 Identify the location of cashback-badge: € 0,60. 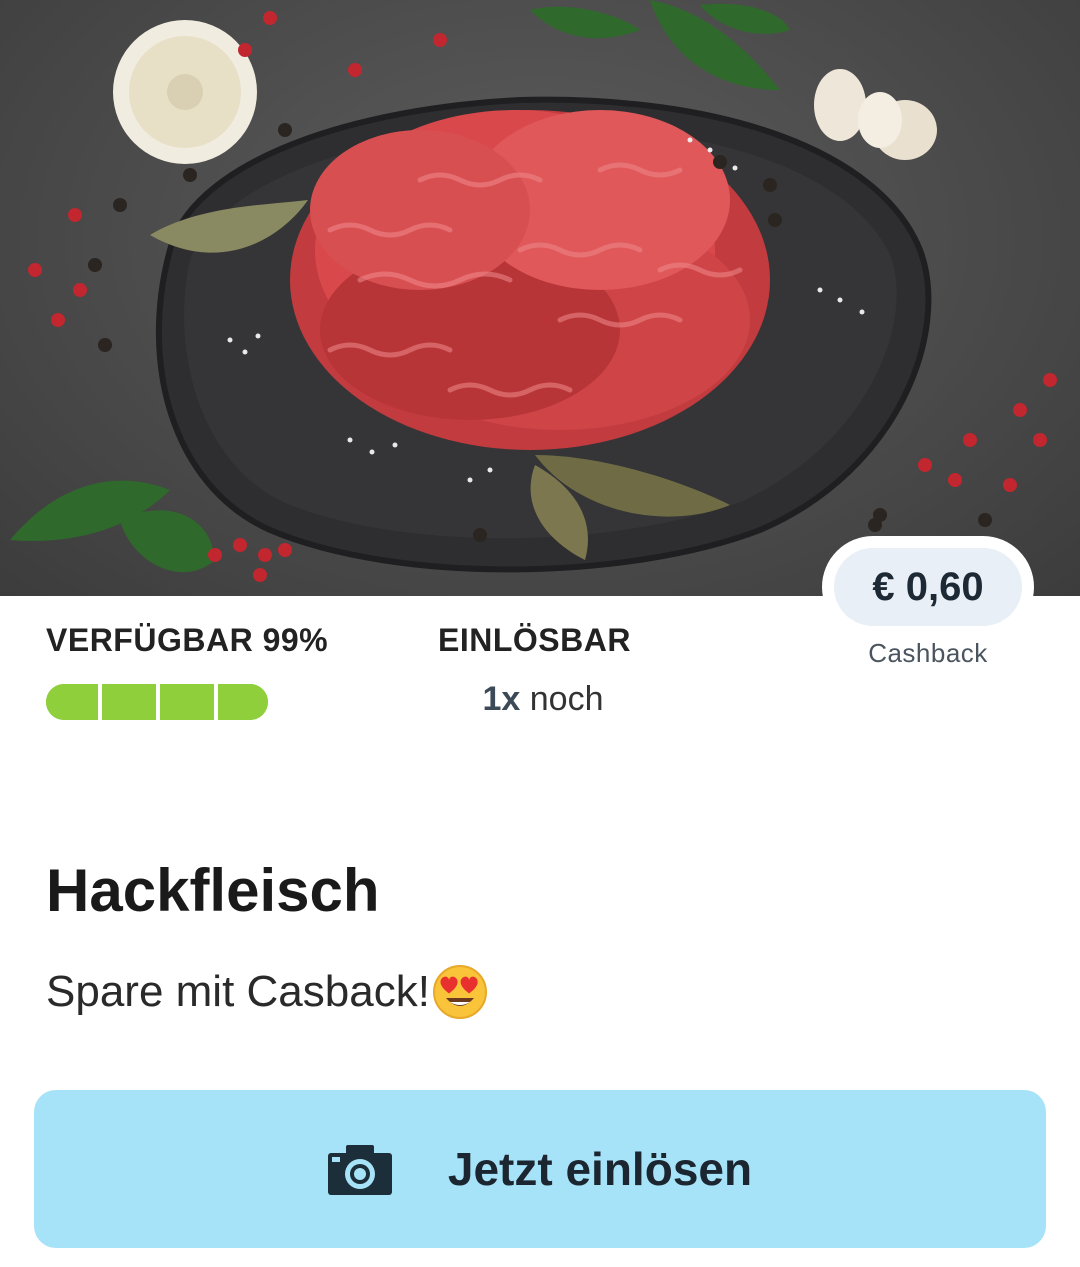
(928, 587).